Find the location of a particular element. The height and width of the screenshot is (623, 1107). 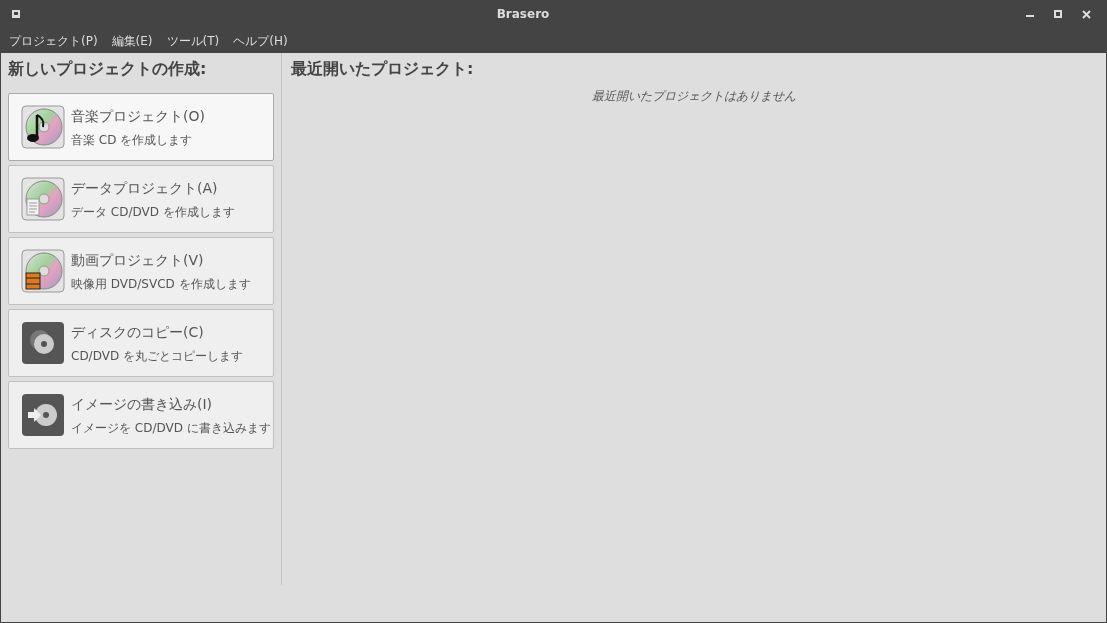

project-description: 映像用 DVD/SVCD を作成します is located at coordinates (161, 284).